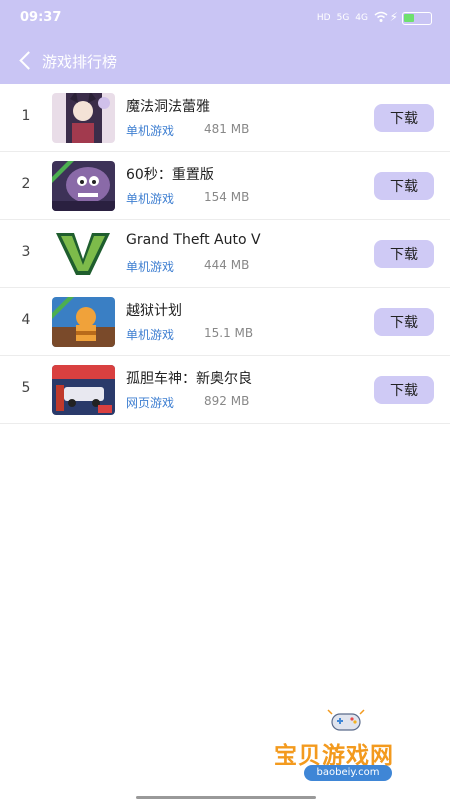  What do you see at coordinates (226, 797) in the screenshot?
I see `home-indicator` at bounding box center [226, 797].